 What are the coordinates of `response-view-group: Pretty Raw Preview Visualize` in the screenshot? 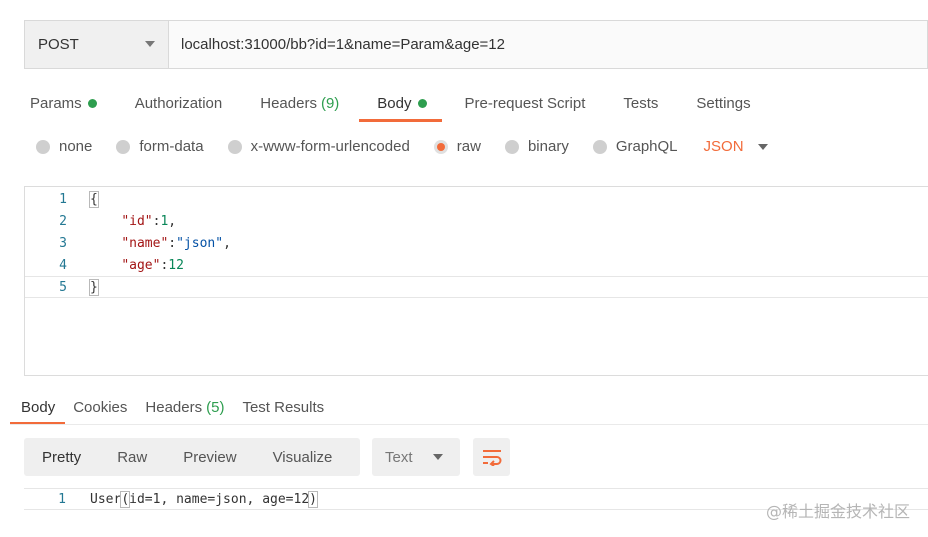 It's located at (192, 457).